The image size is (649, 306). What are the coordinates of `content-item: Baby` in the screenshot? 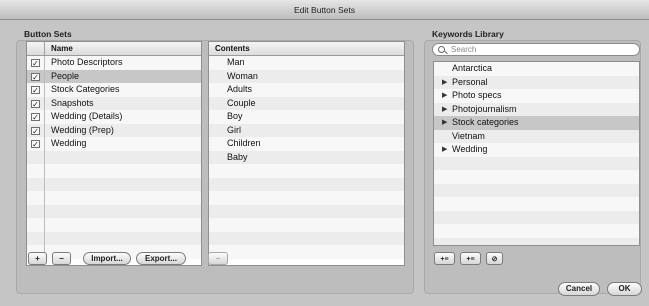 It's located at (306, 157).